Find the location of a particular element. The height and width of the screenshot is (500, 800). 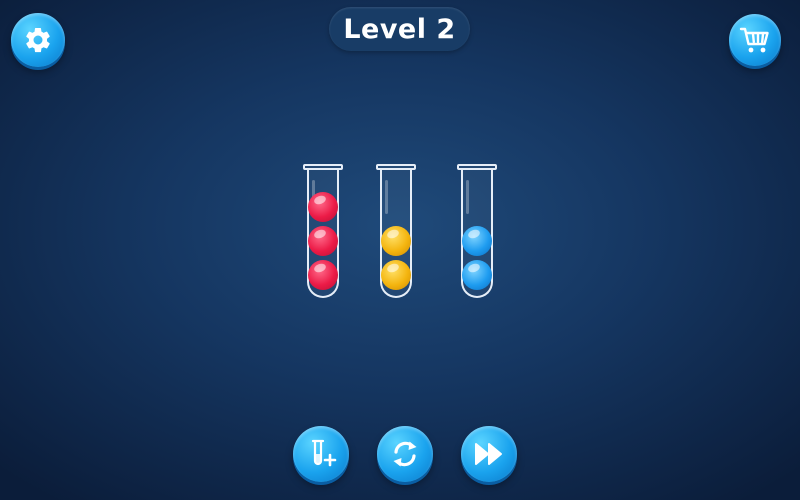

settings-button is located at coordinates (38, 40).